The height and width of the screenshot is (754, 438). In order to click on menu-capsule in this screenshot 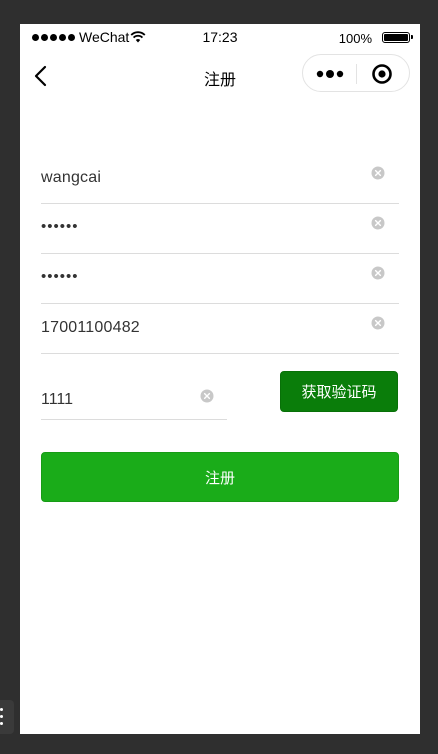, I will do `click(356, 73)`.